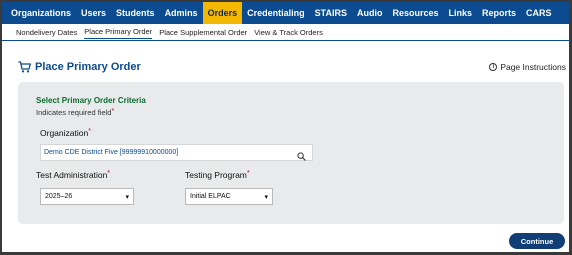 The image size is (572, 255). I want to click on page-title: Place Primary Order, so click(88, 67).